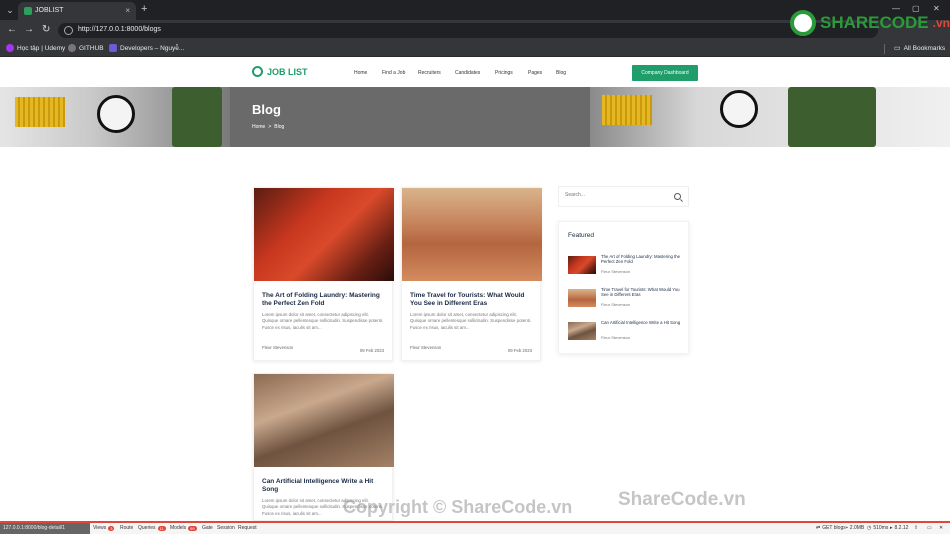  What do you see at coordinates (884, 49) in the screenshot?
I see `bookmark-divider` at bounding box center [884, 49].